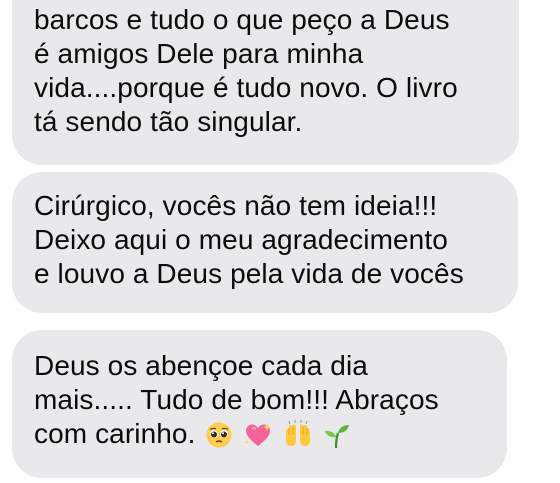 Image resolution: width=560 pixels, height=483 pixels. What do you see at coordinates (298, 433) in the screenshot?
I see `raising-hands-icon` at bounding box center [298, 433].